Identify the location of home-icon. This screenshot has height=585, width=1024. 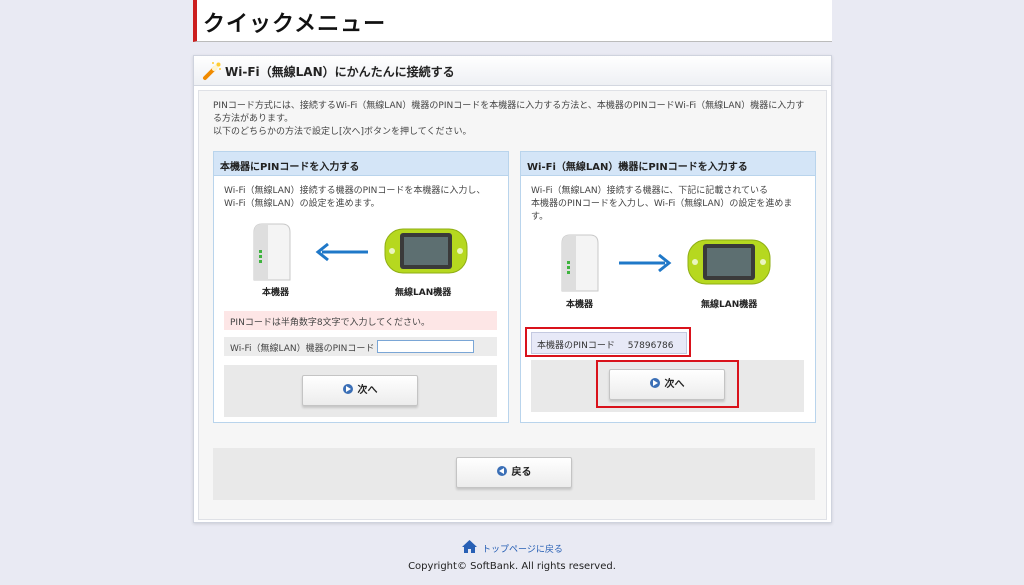
(469, 546).